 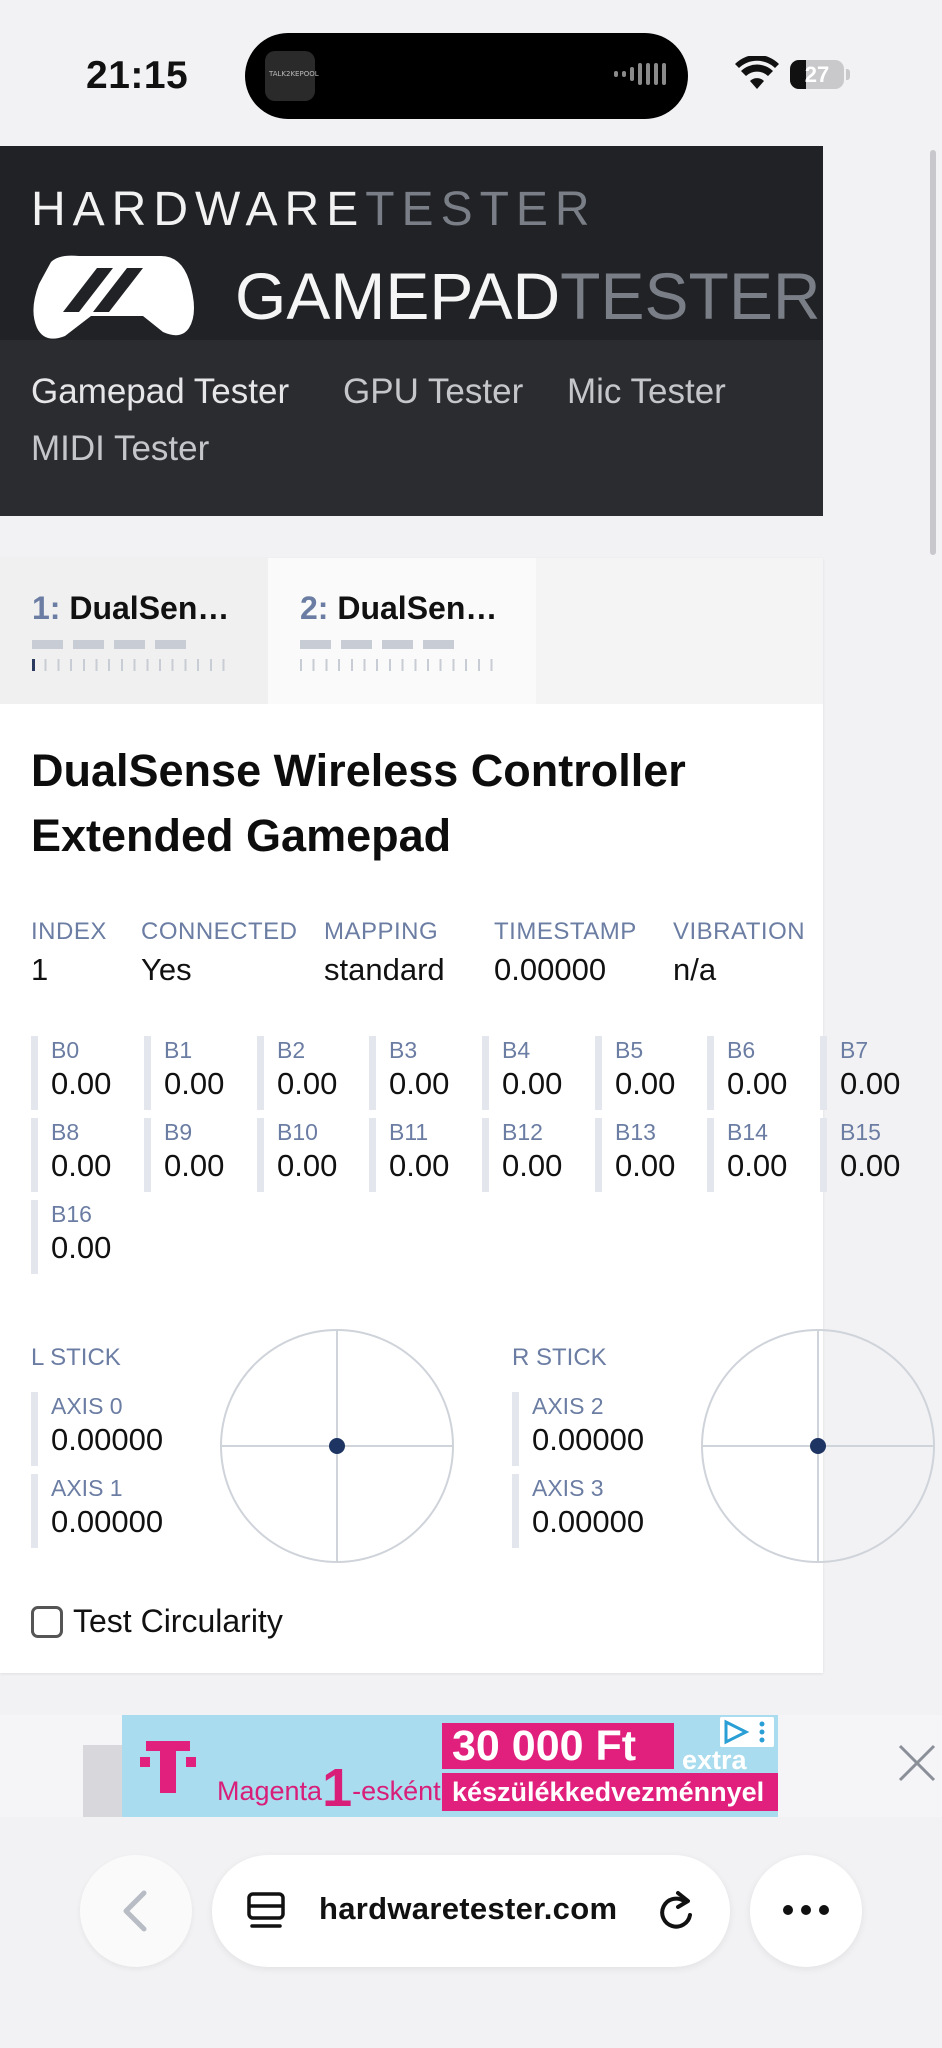 I want to click on battery-percent: 27, so click(x=817, y=74).